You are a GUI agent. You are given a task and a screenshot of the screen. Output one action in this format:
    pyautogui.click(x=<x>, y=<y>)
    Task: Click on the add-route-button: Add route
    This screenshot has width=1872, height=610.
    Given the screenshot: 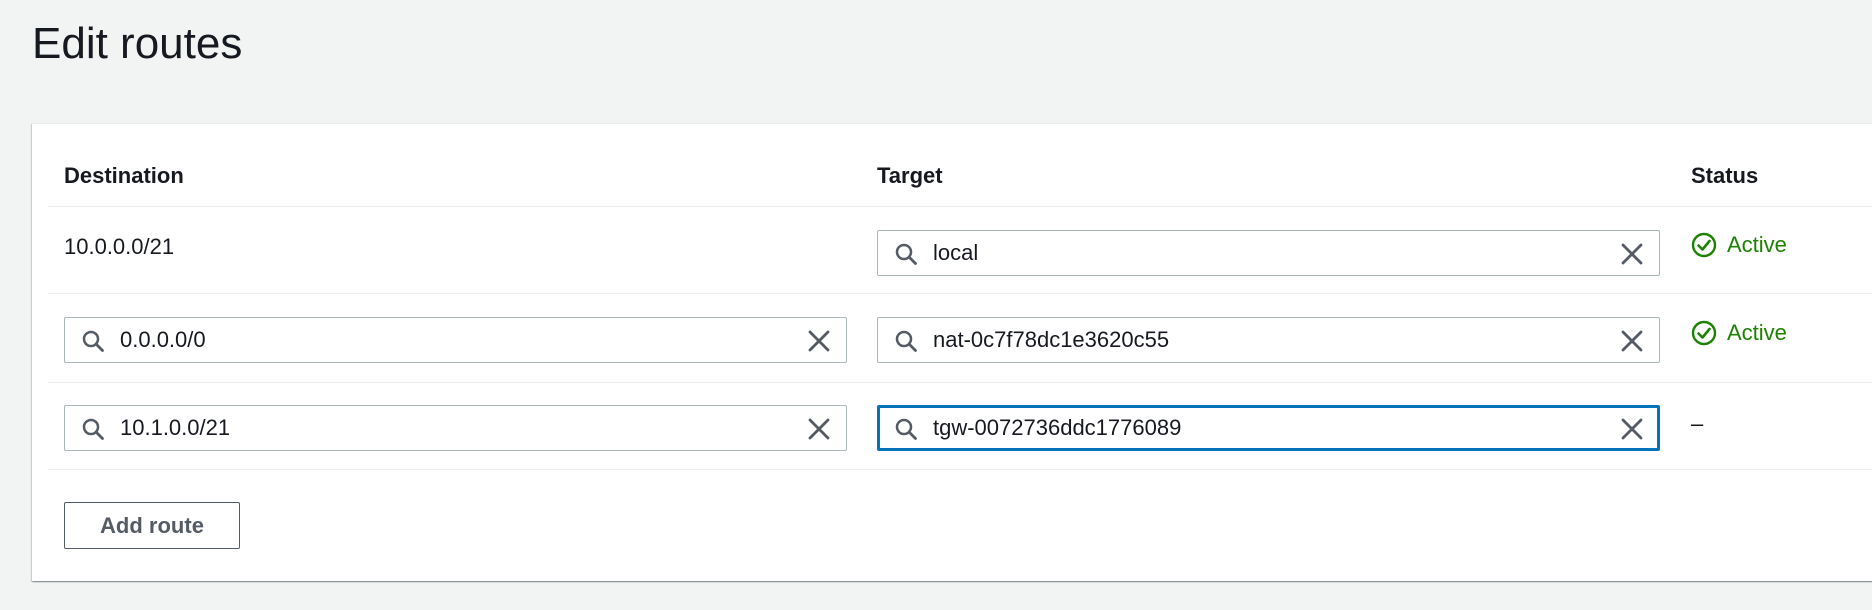 What is the action you would take?
    pyautogui.click(x=152, y=525)
    